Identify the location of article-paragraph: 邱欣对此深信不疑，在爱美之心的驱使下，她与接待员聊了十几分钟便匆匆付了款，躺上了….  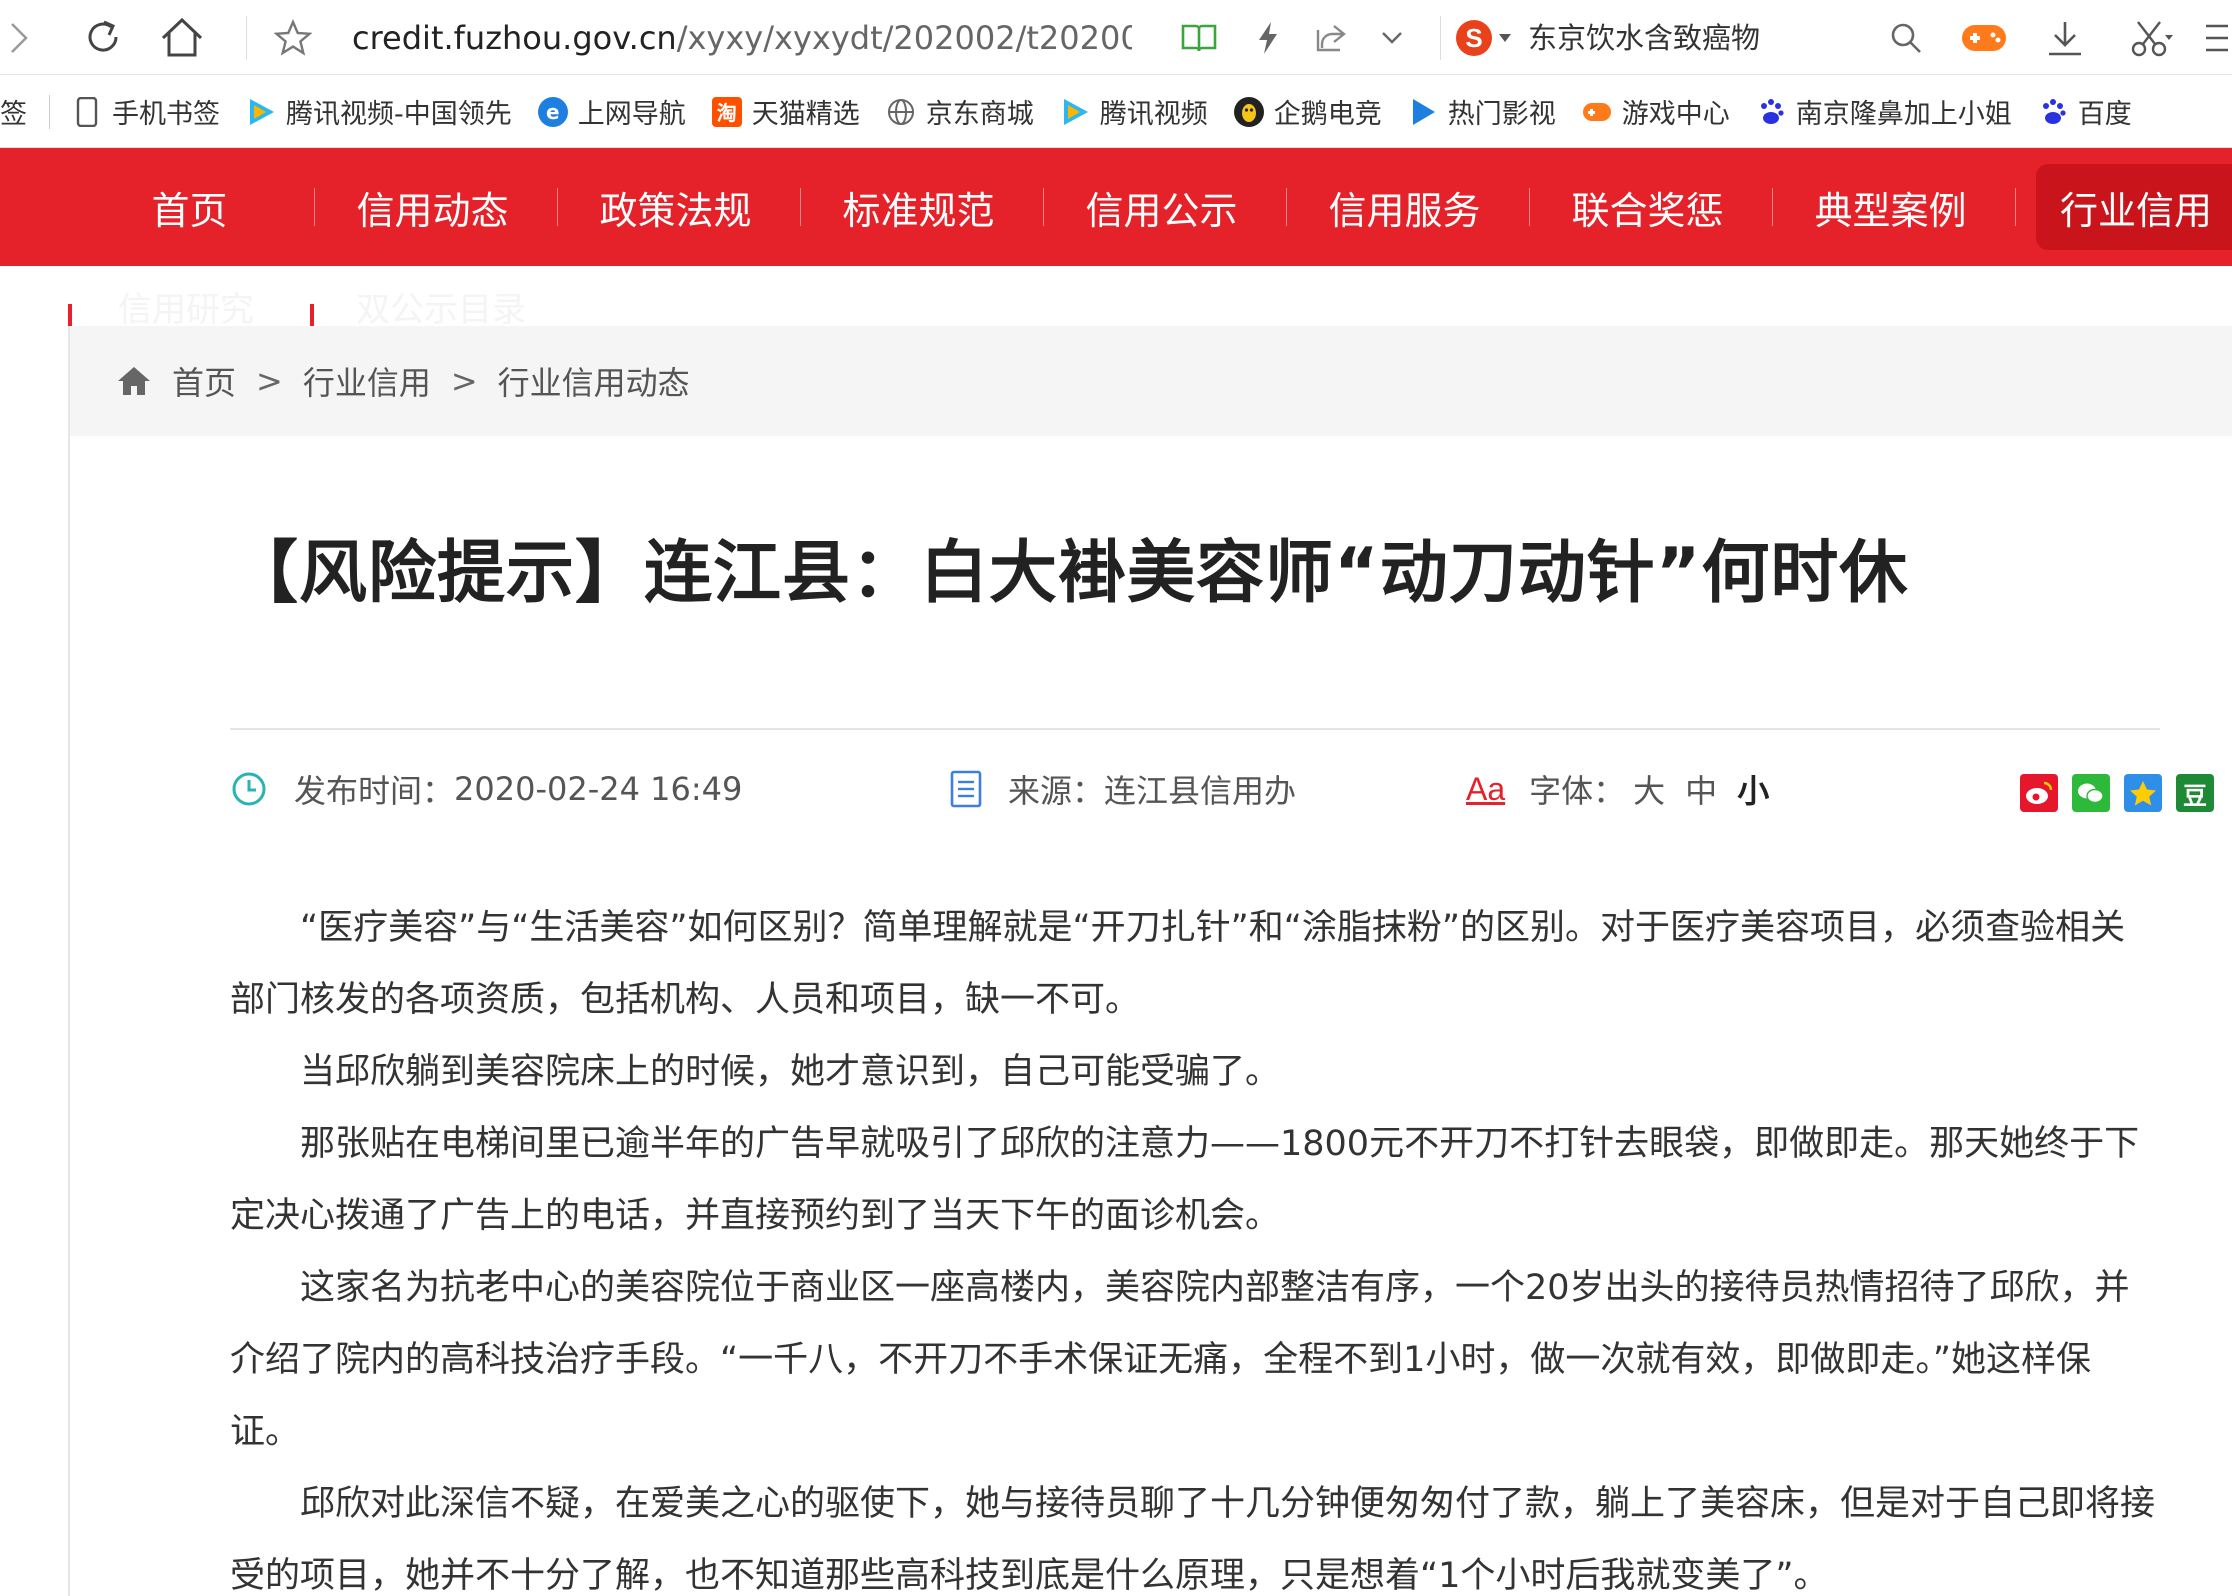
(1193, 1540).